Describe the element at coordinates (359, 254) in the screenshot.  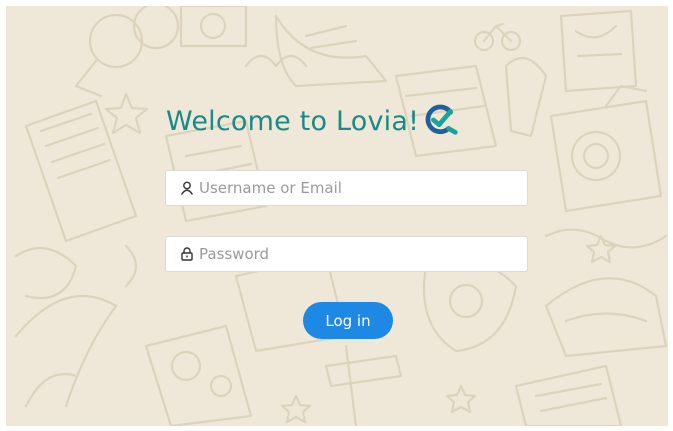
I see `password-input` at that location.